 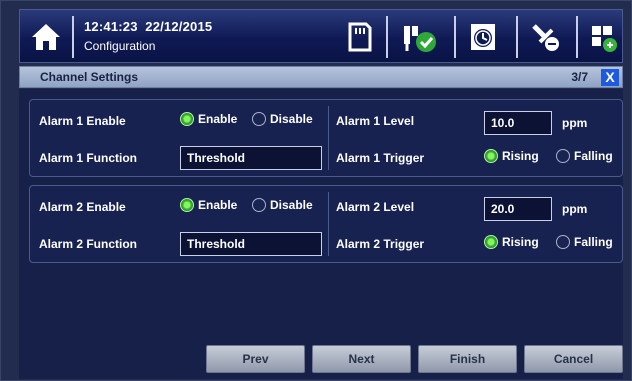 I want to click on page-indicator: 3/7, so click(x=579, y=77).